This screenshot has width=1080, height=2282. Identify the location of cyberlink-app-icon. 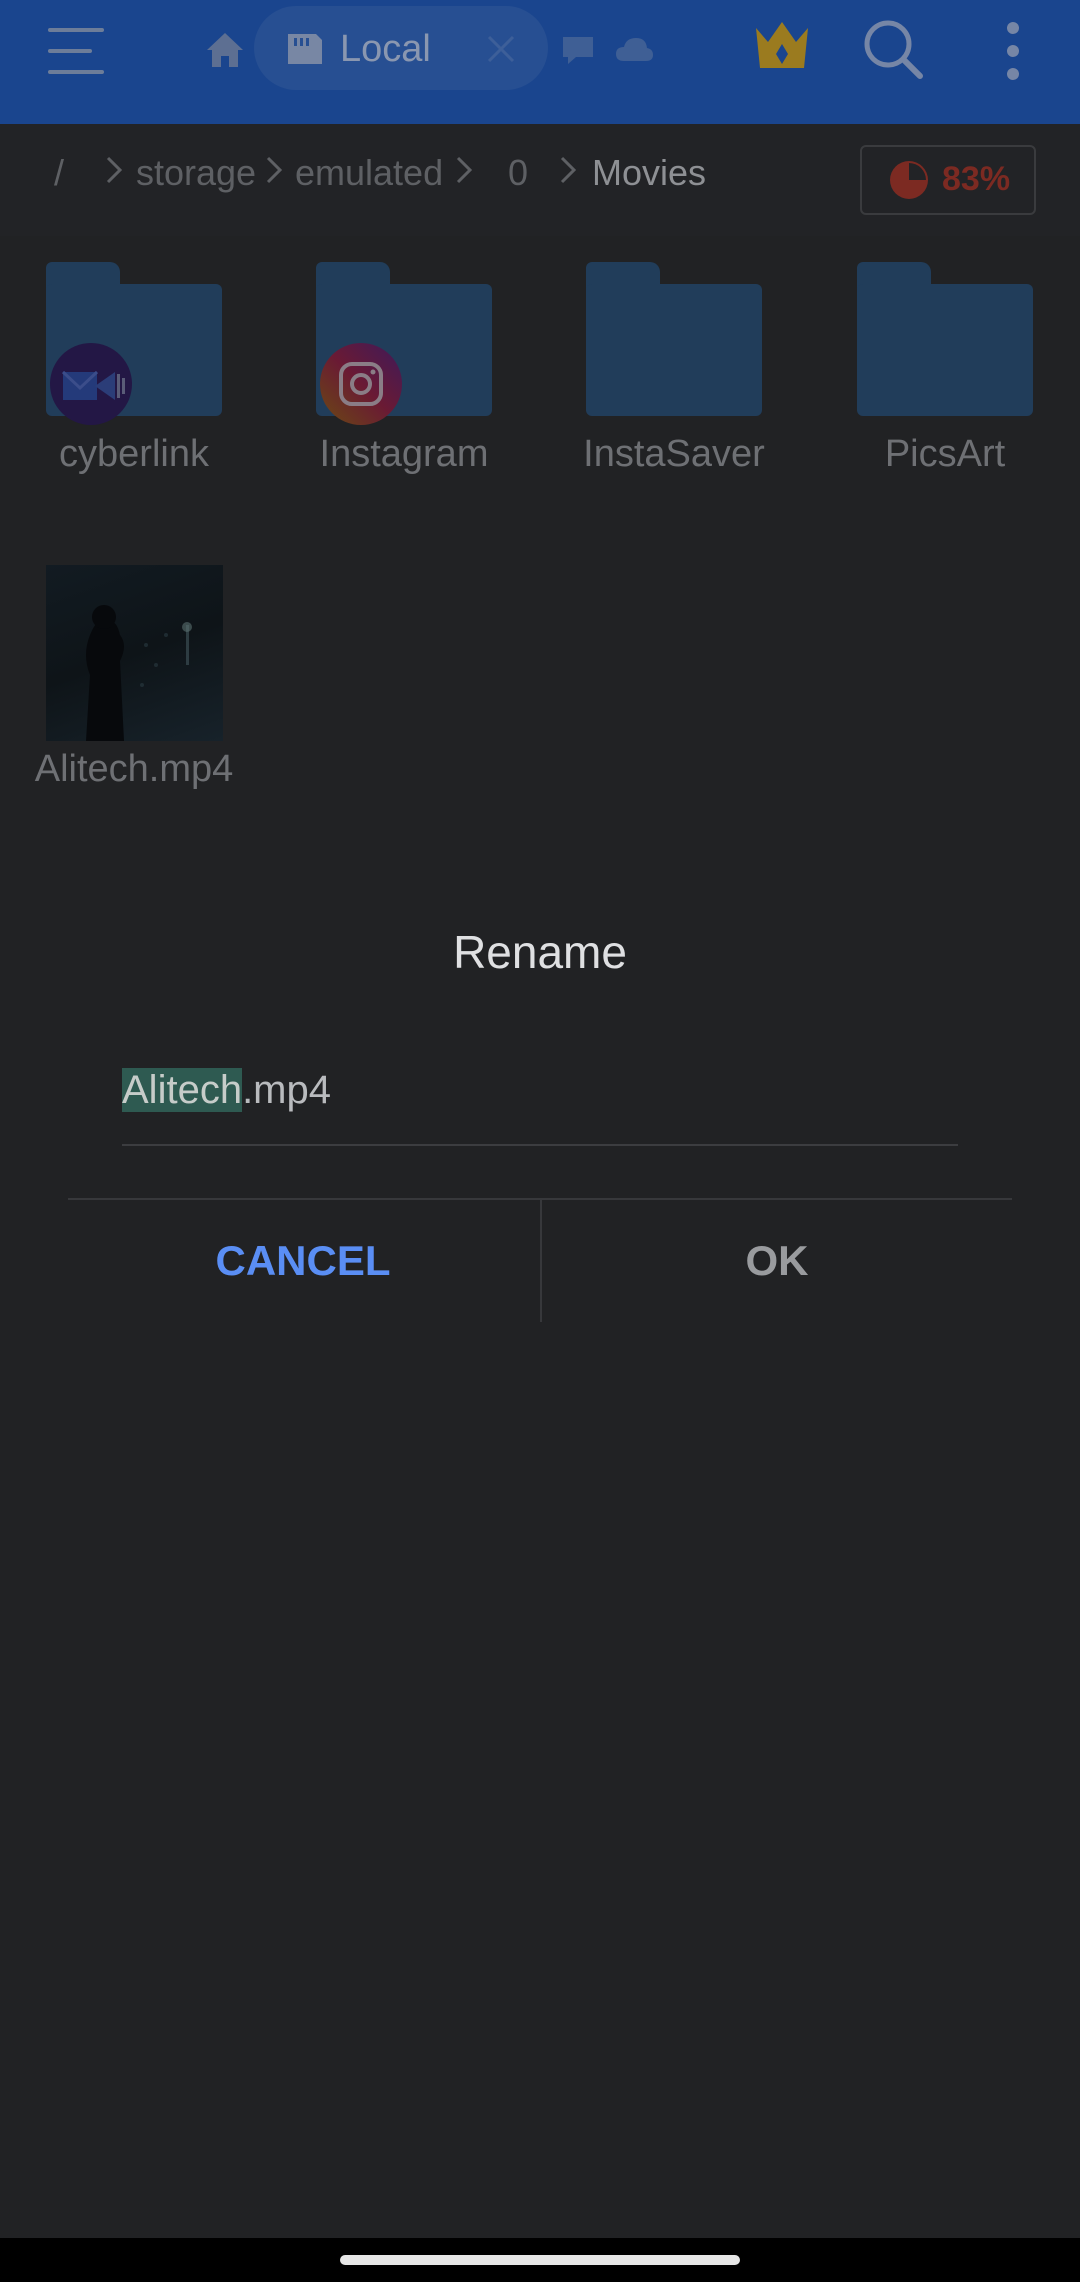
(91, 384).